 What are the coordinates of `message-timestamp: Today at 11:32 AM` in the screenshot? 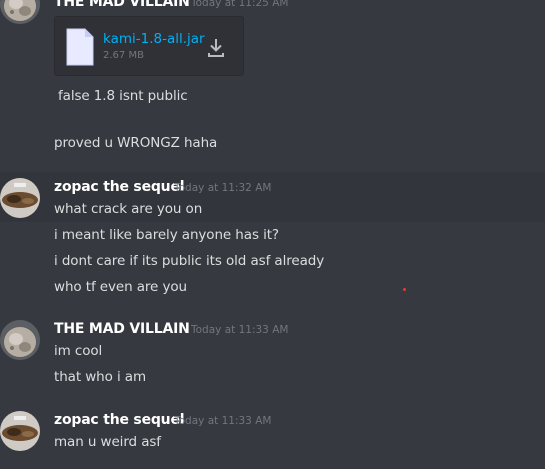 It's located at (223, 188).